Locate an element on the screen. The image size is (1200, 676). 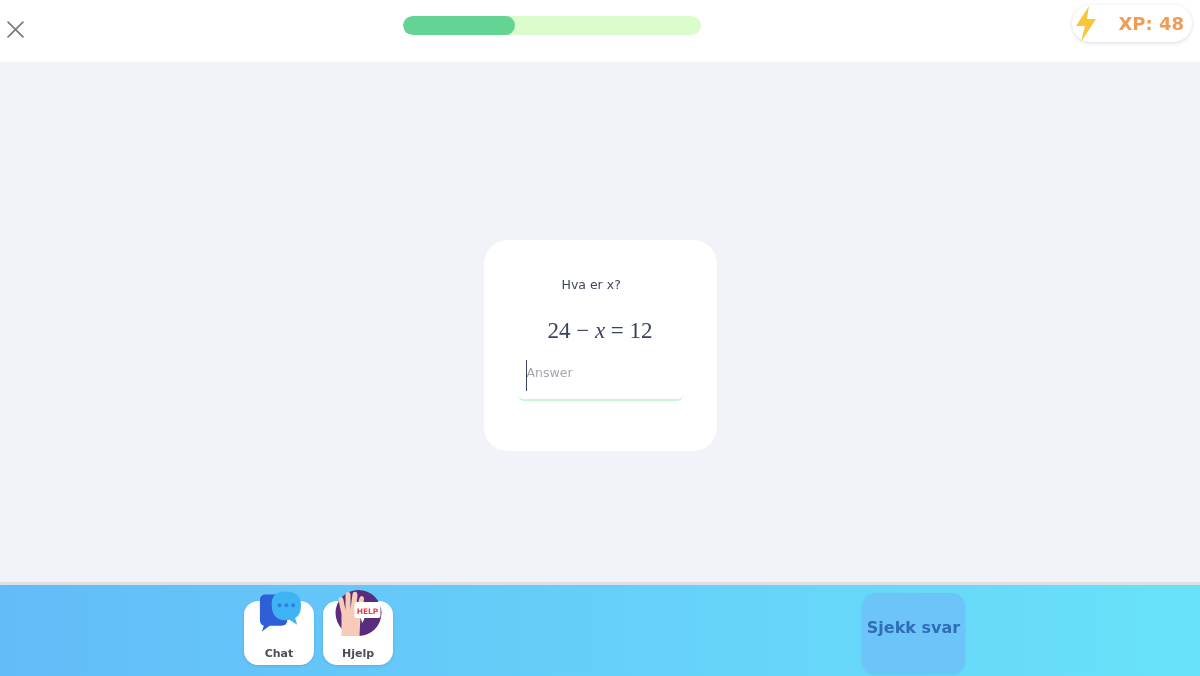
chat-button: Chat is located at coordinates (279, 627).